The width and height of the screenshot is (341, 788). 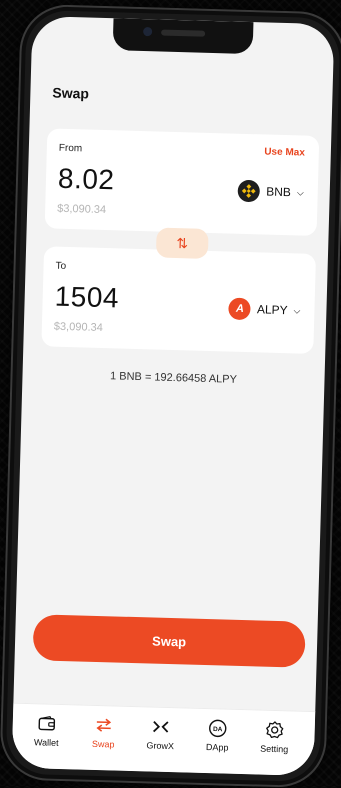 I want to click on from-usd-value: $3,090.34, so click(x=82, y=209).